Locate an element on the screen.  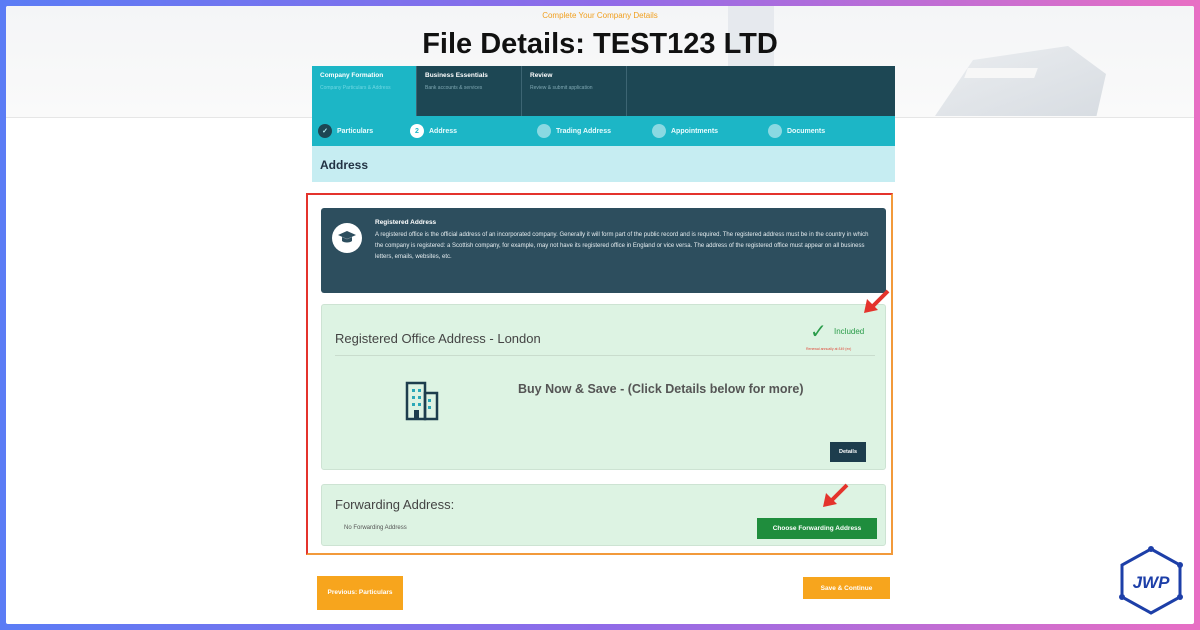
step-label: Address is located at coordinates (443, 131).